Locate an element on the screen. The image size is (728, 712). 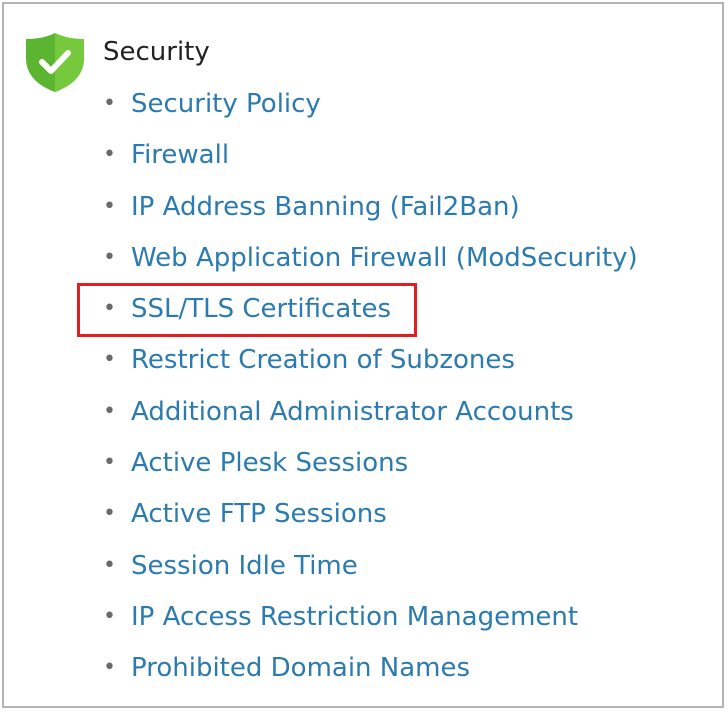
link-firewall: Firewall is located at coordinates (180, 155).